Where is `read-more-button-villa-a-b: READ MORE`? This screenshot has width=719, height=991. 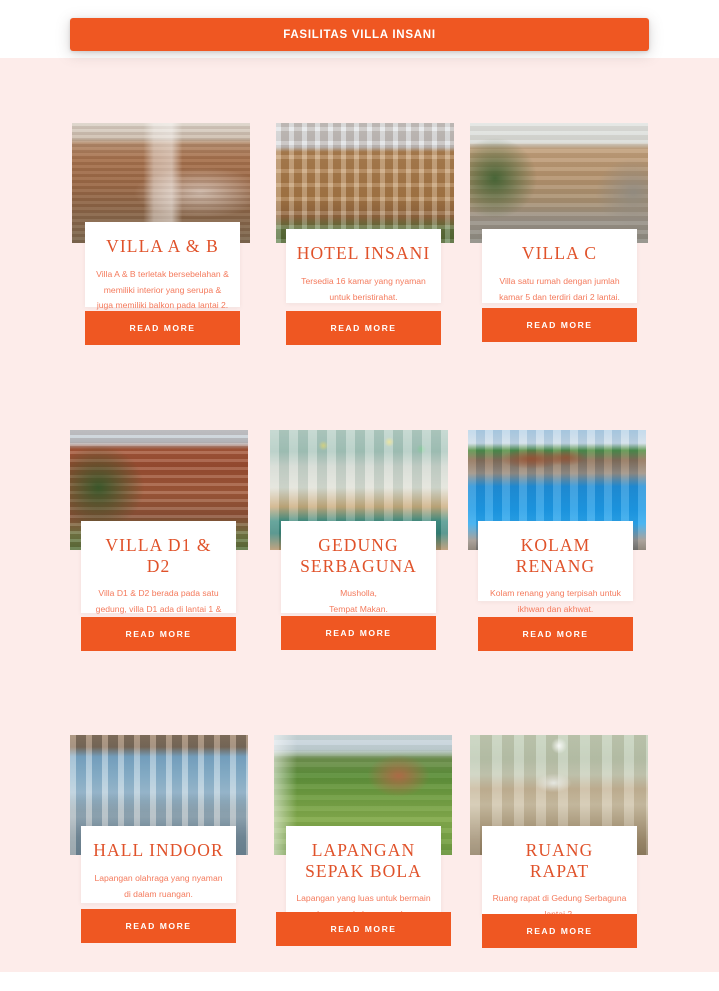 read-more-button-villa-a-b: READ MORE is located at coordinates (162, 328).